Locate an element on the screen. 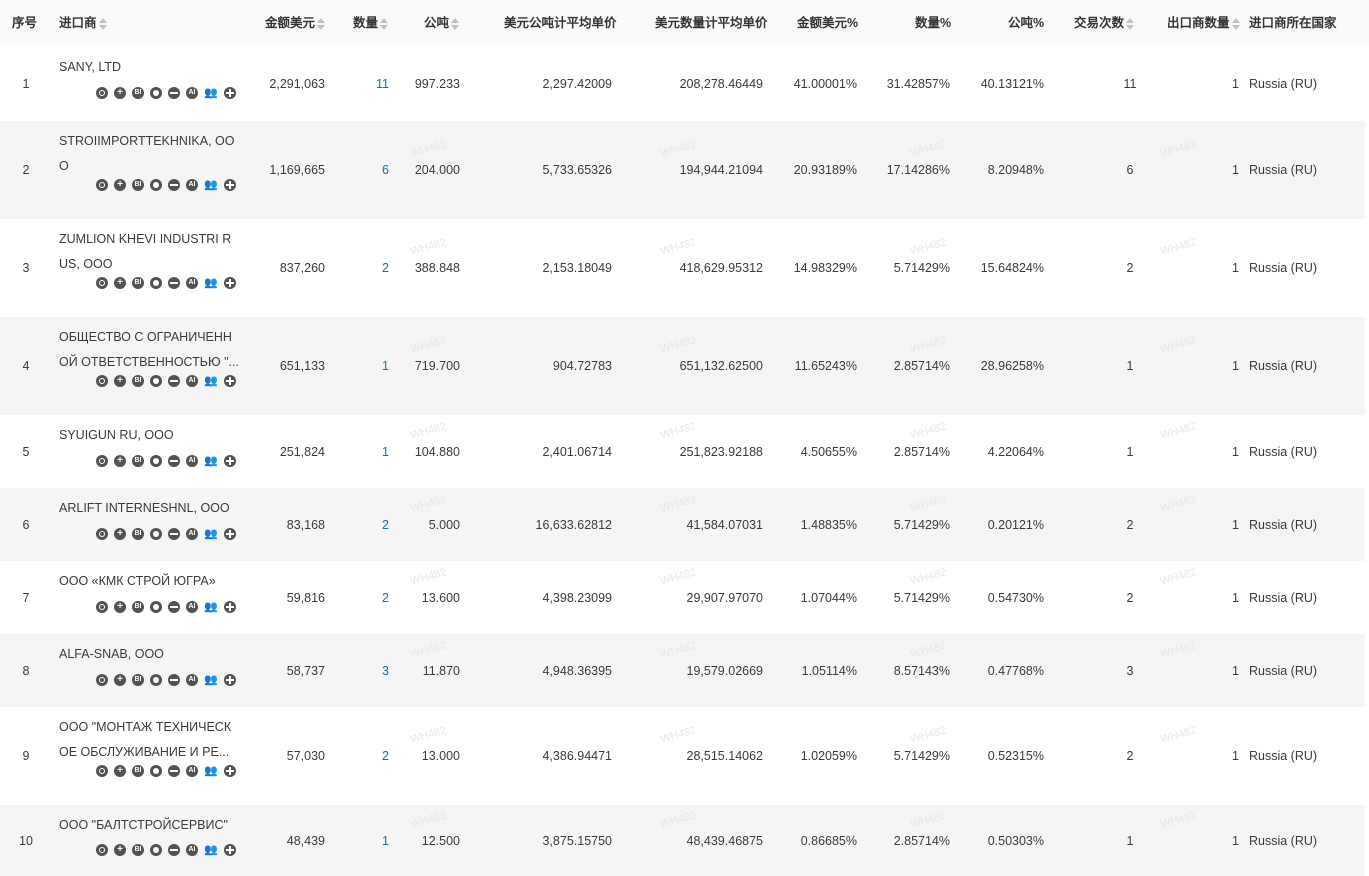 The height and width of the screenshot is (876, 1369). importer-name-link: ARLIFT INTERNESHNL, OOO is located at coordinates (149, 508).